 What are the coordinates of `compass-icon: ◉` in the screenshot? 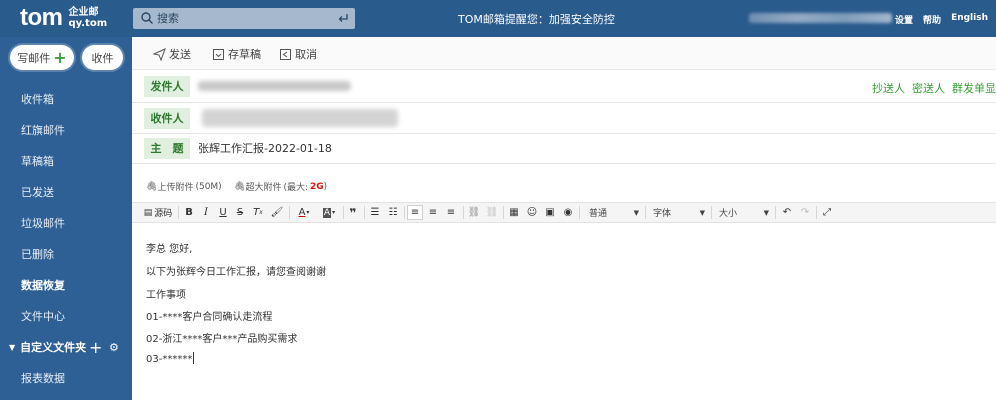 It's located at (568, 212).